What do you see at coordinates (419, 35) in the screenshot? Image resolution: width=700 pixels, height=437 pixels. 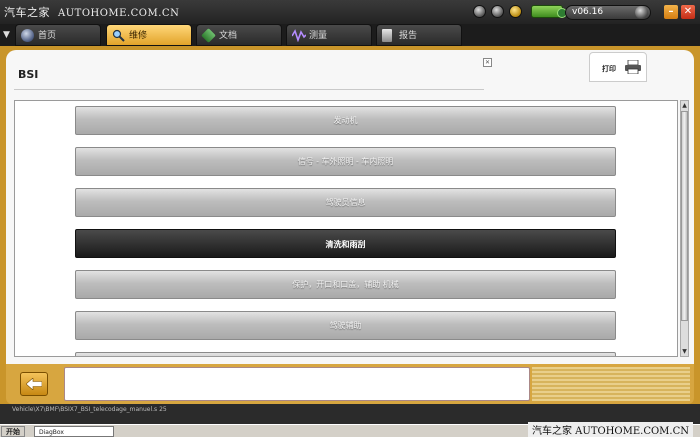 I see `tab-report: 报告` at bounding box center [419, 35].